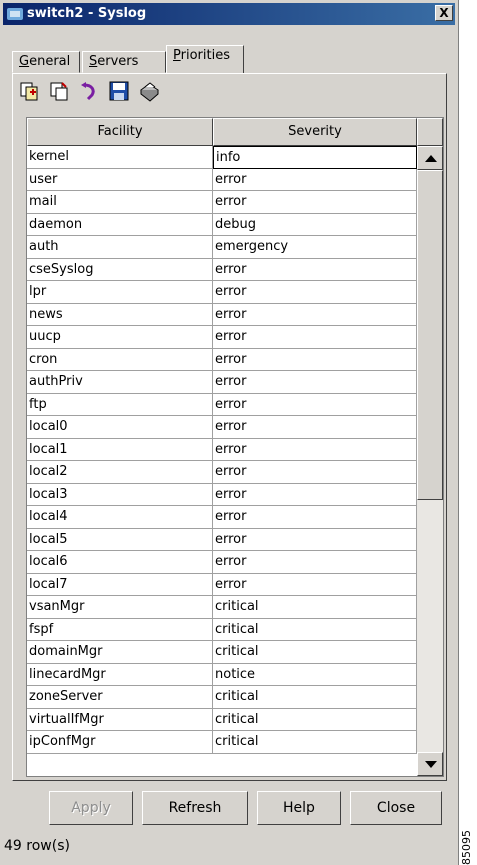 This screenshot has width=477, height=865. I want to click on severity-cell: debug, so click(315, 224).